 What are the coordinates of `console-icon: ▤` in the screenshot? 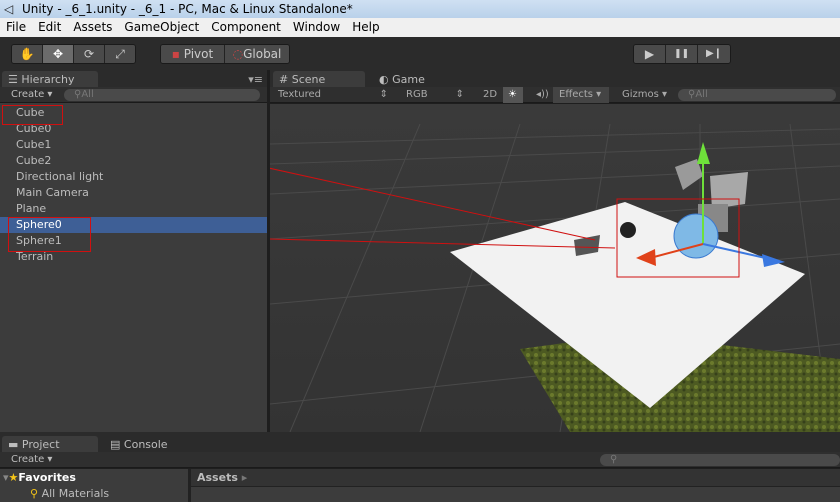 It's located at (115, 444).